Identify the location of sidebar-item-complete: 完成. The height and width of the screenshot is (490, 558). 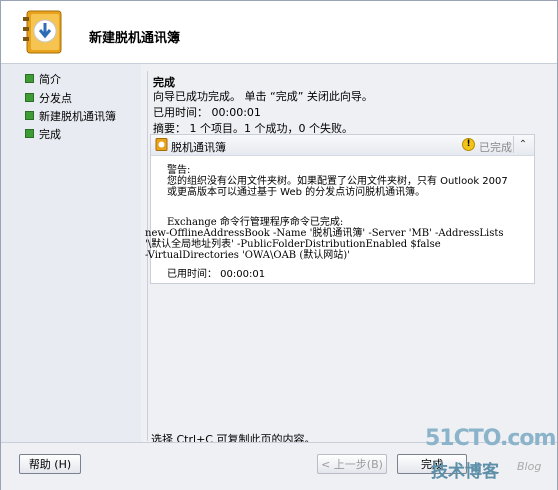
(43, 133).